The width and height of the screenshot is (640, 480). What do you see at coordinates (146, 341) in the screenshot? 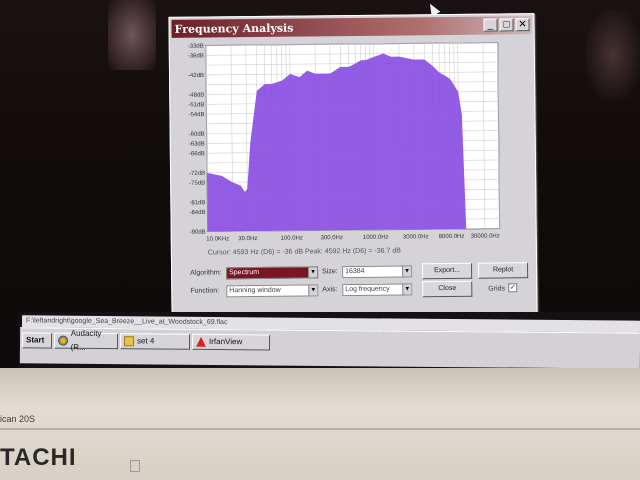
I see `taskbar-item-label: set 4` at bounding box center [146, 341].